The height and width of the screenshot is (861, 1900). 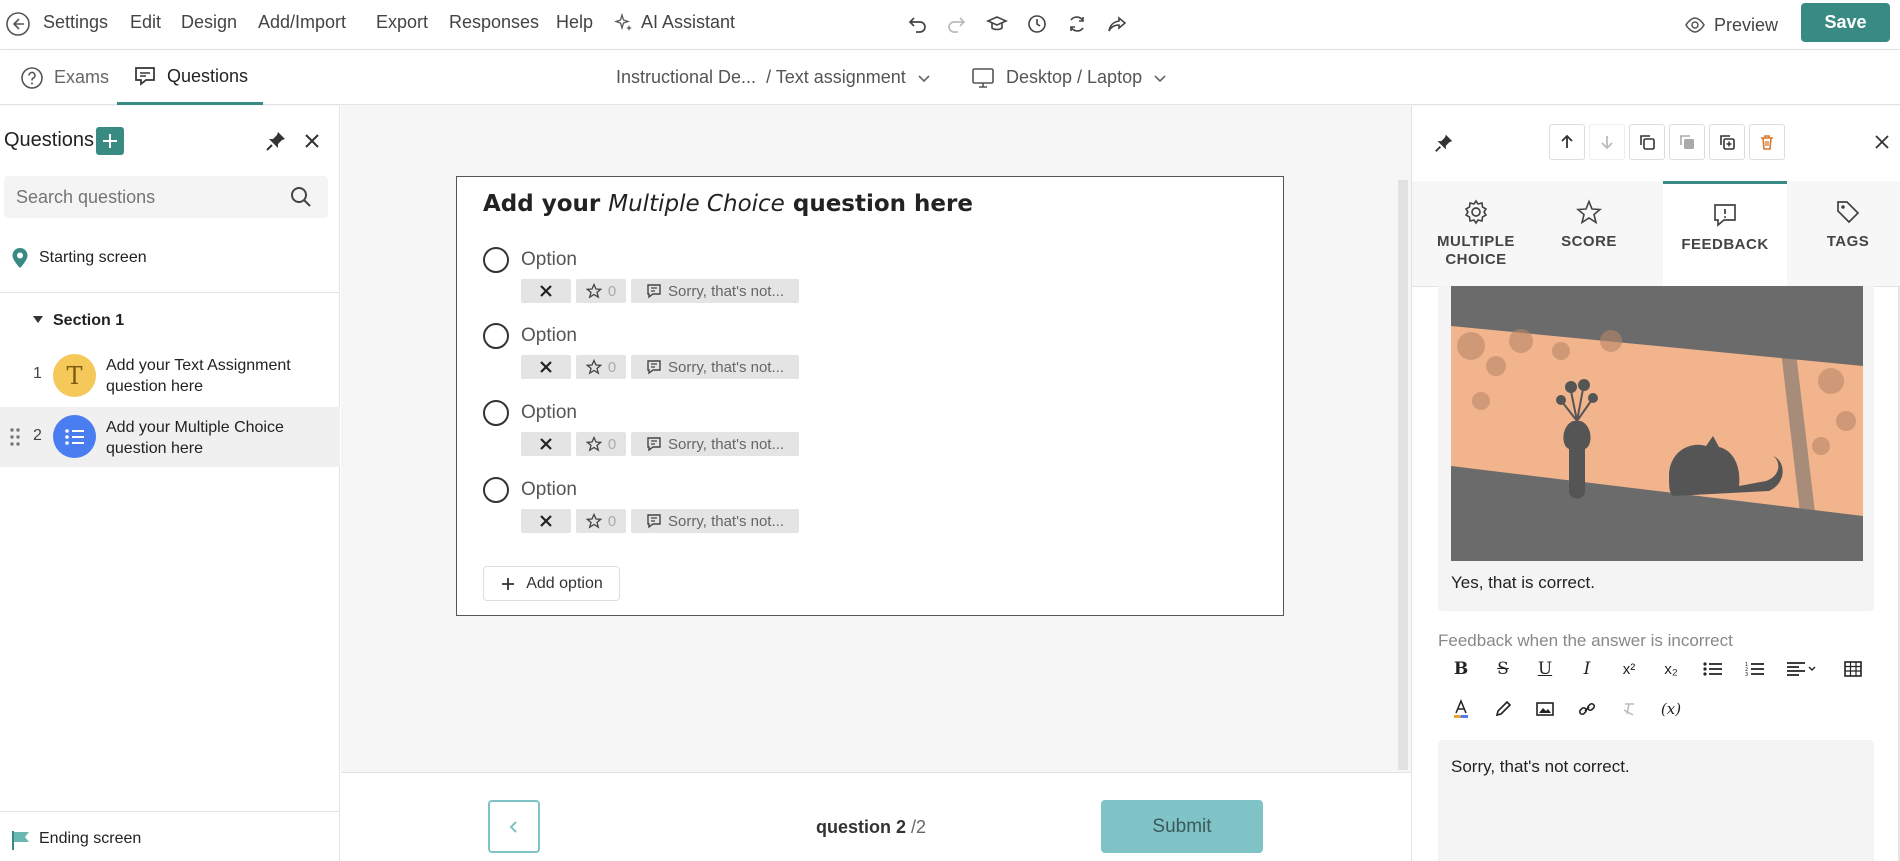 I want to click on bullet-list-icon, so click(x=1713, y=669).